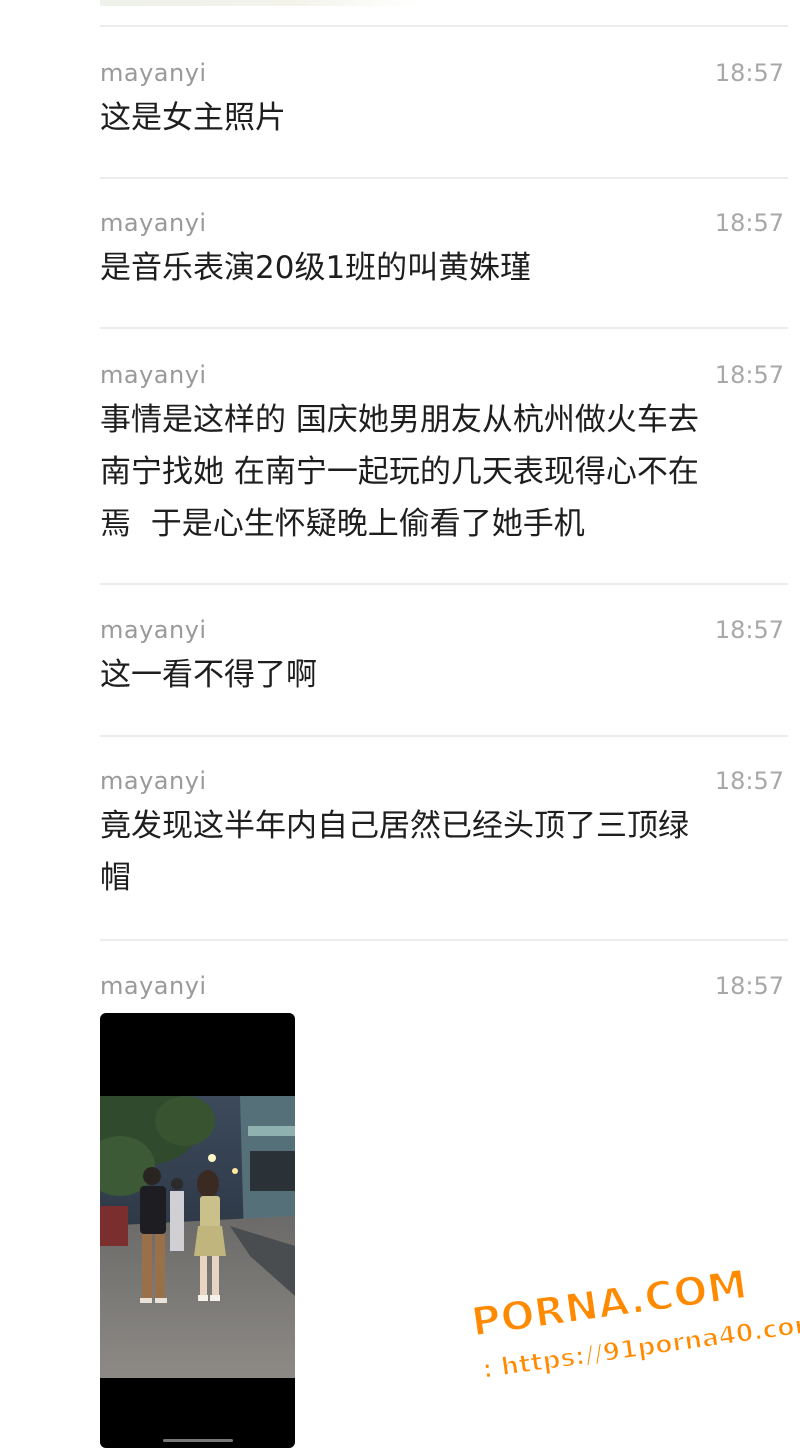 The height and width of the screenshot is (1452, 800). What do you see at coordinates (342, 524) in the screenshot?
I see `message-text-line: 焉 于是心生怀疑晚上偷看了她手机` at bounding box center [342, 524].